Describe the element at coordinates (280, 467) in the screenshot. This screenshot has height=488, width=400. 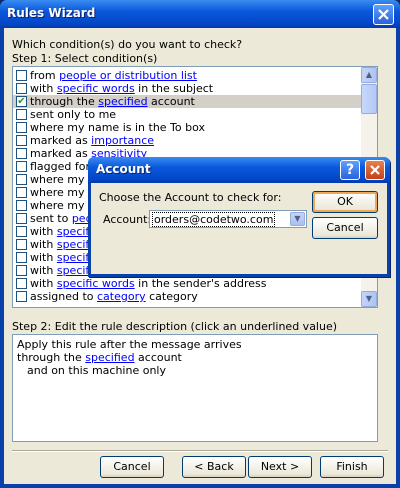
I see `next-button: Next >` at that location.